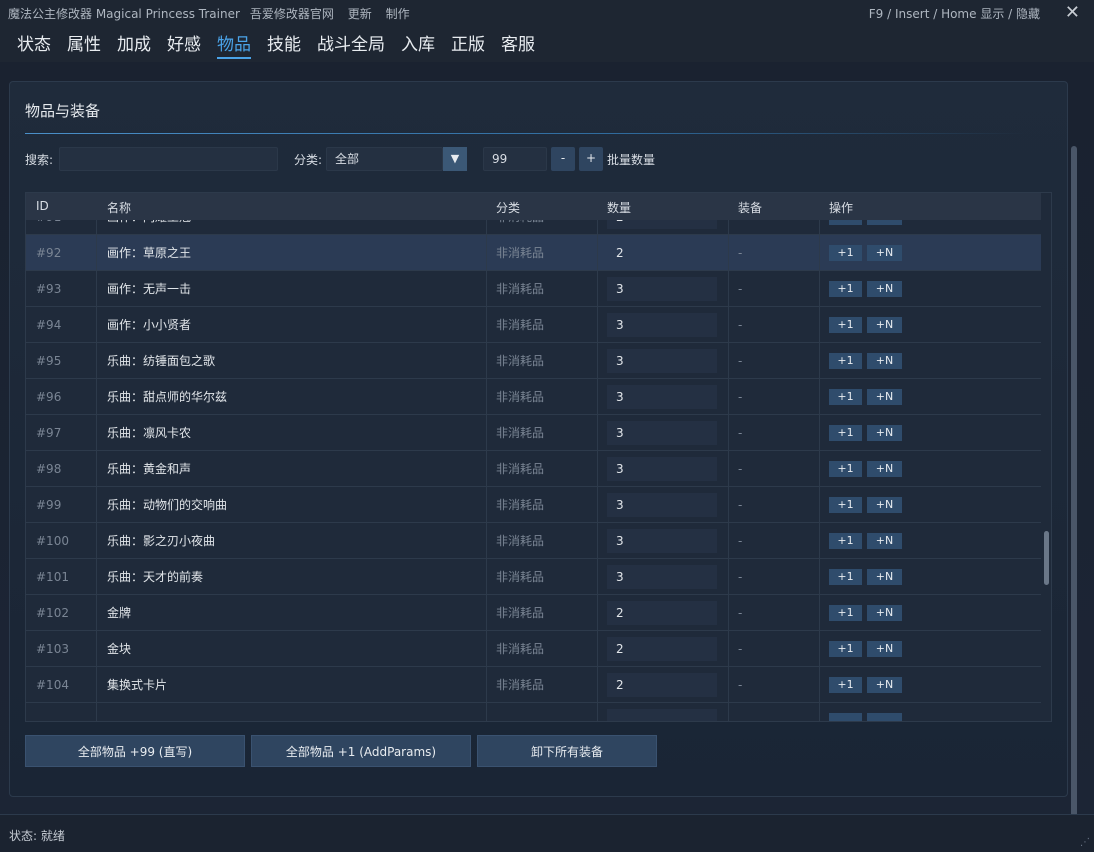  What do you see at coordinates (591, 159) in the screenshot?
I see `increment-button: +` at bounding box center [591, 159].